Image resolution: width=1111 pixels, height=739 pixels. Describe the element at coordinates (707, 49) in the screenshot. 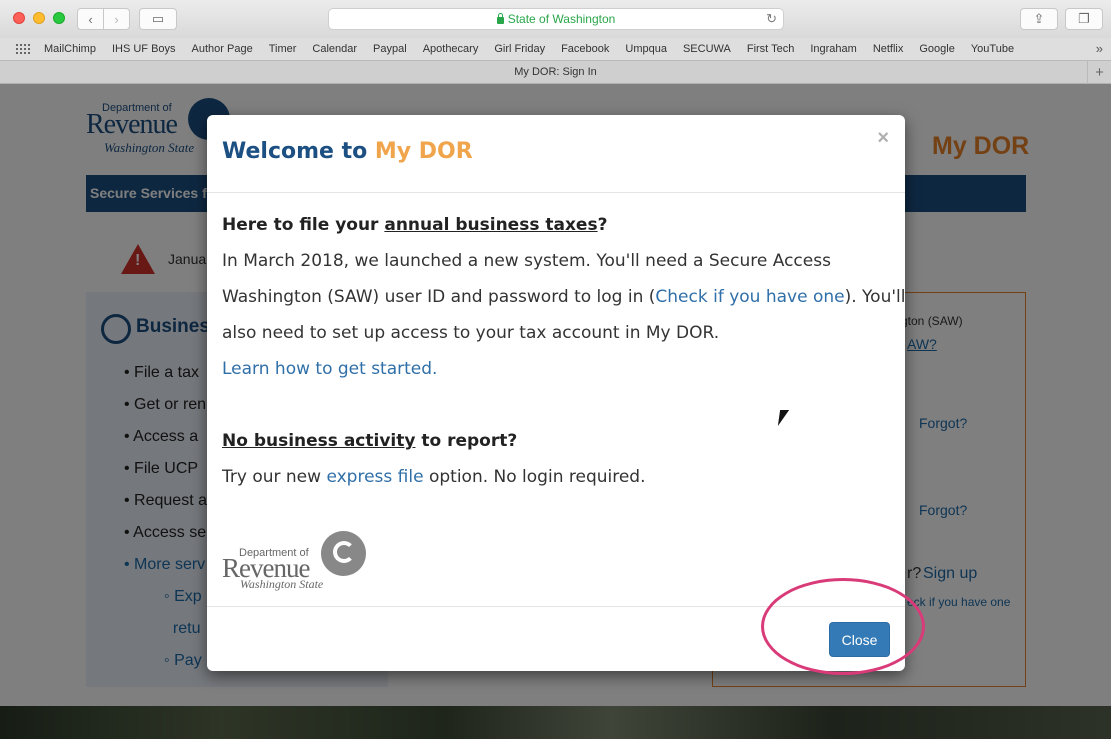

I see `bookmark-item: SECUWA` at that location.